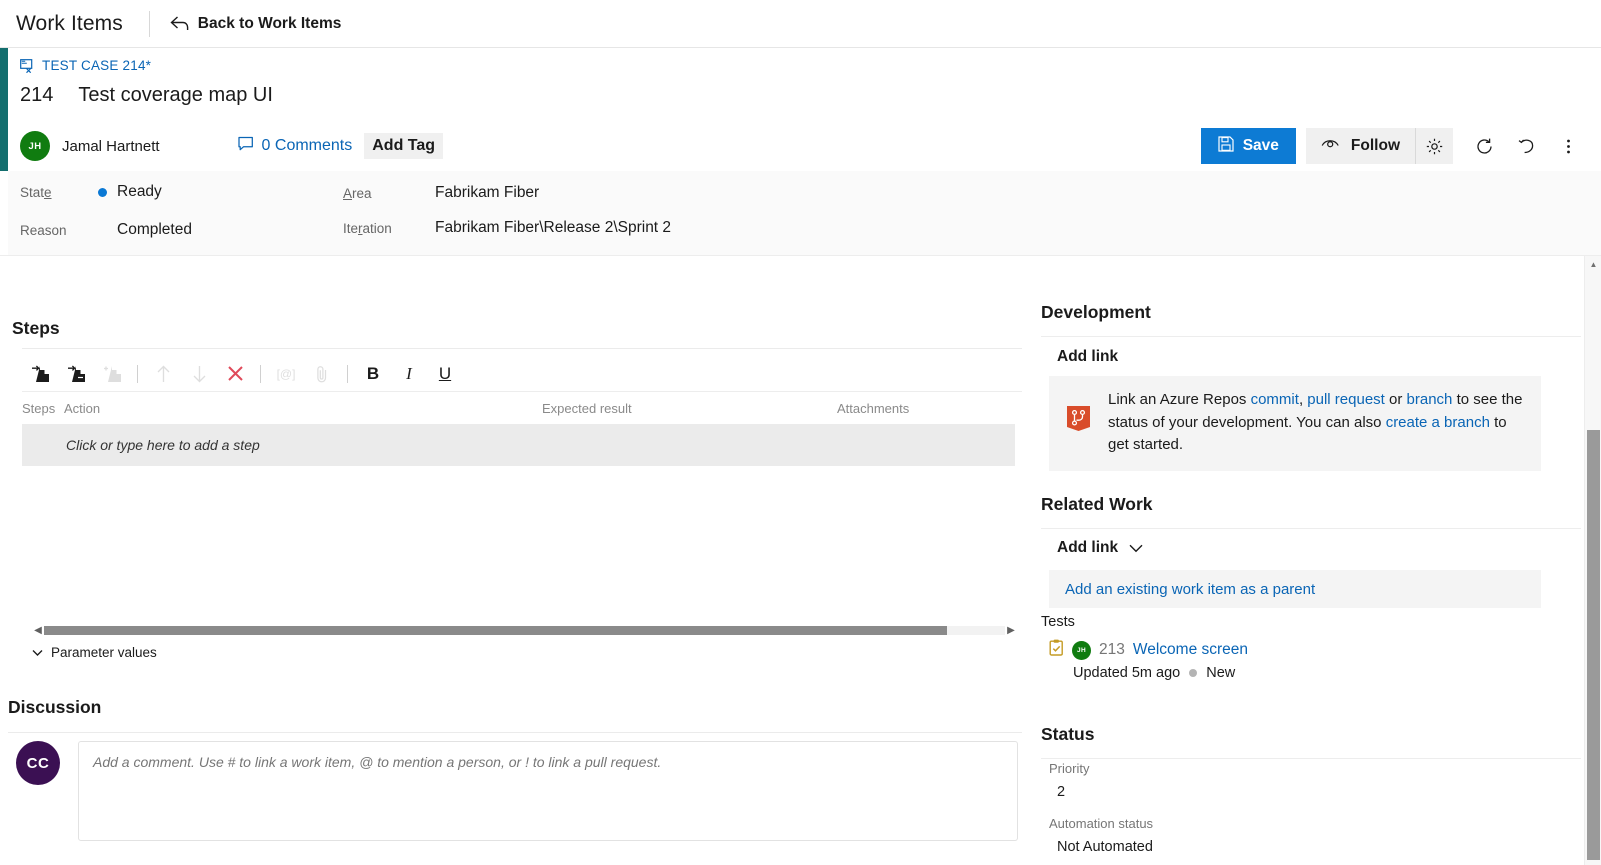 This screenshot has height=865, width=1601. What do you see at coordinates (27, 65) in the screenshot?
I see `test-case-icon` at bounding box center [27, 65].